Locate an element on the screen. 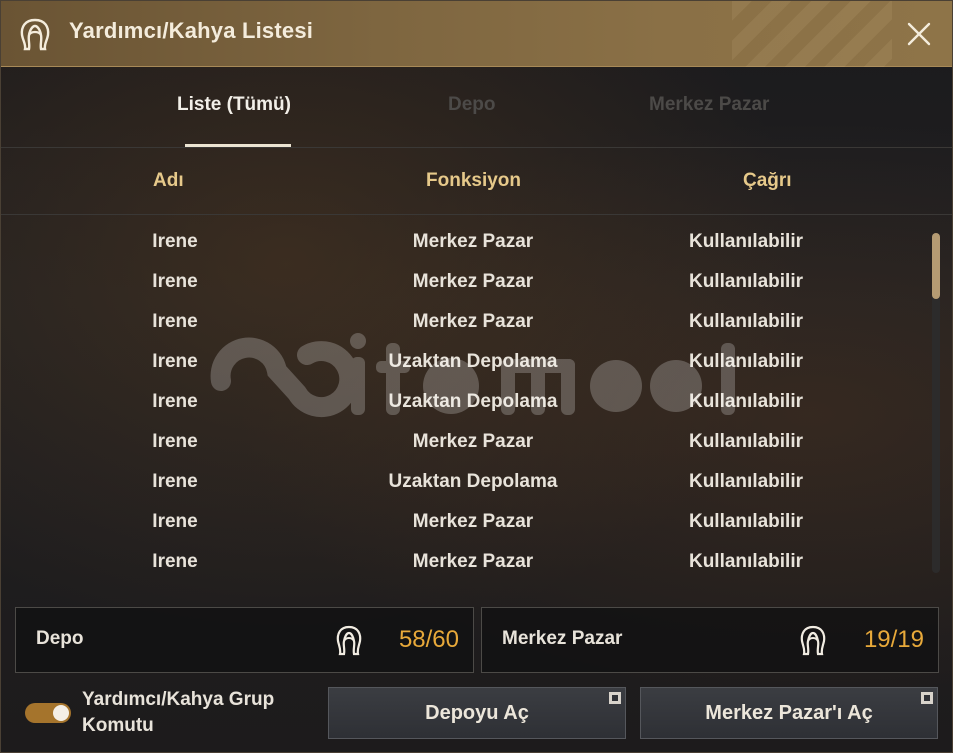 The image size is (953, 753). title-bar: Yardımcı/Kahya Listesi is located at coordinates (476, 34).